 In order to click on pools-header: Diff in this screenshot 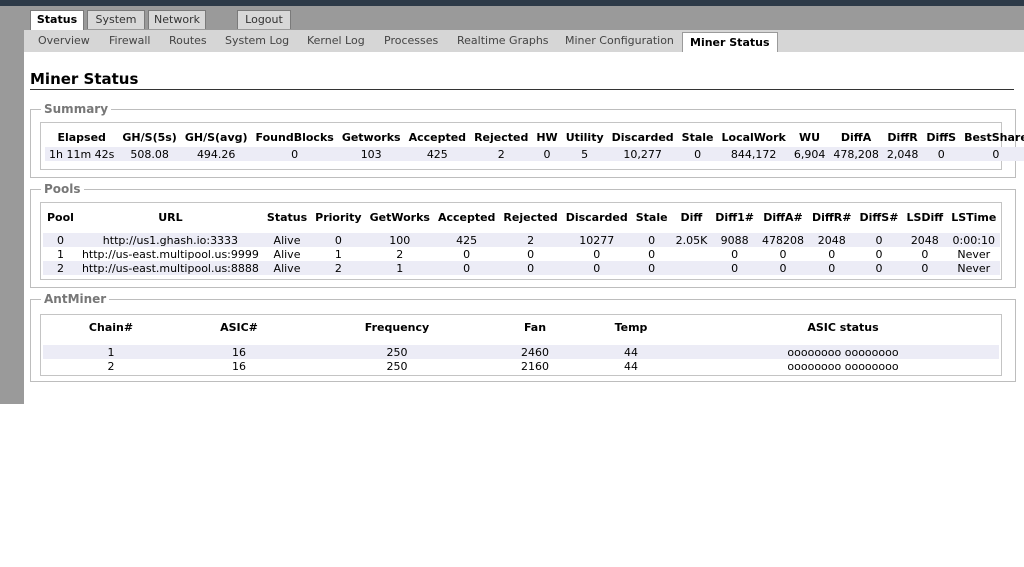, I will do `click(691, 217)`.